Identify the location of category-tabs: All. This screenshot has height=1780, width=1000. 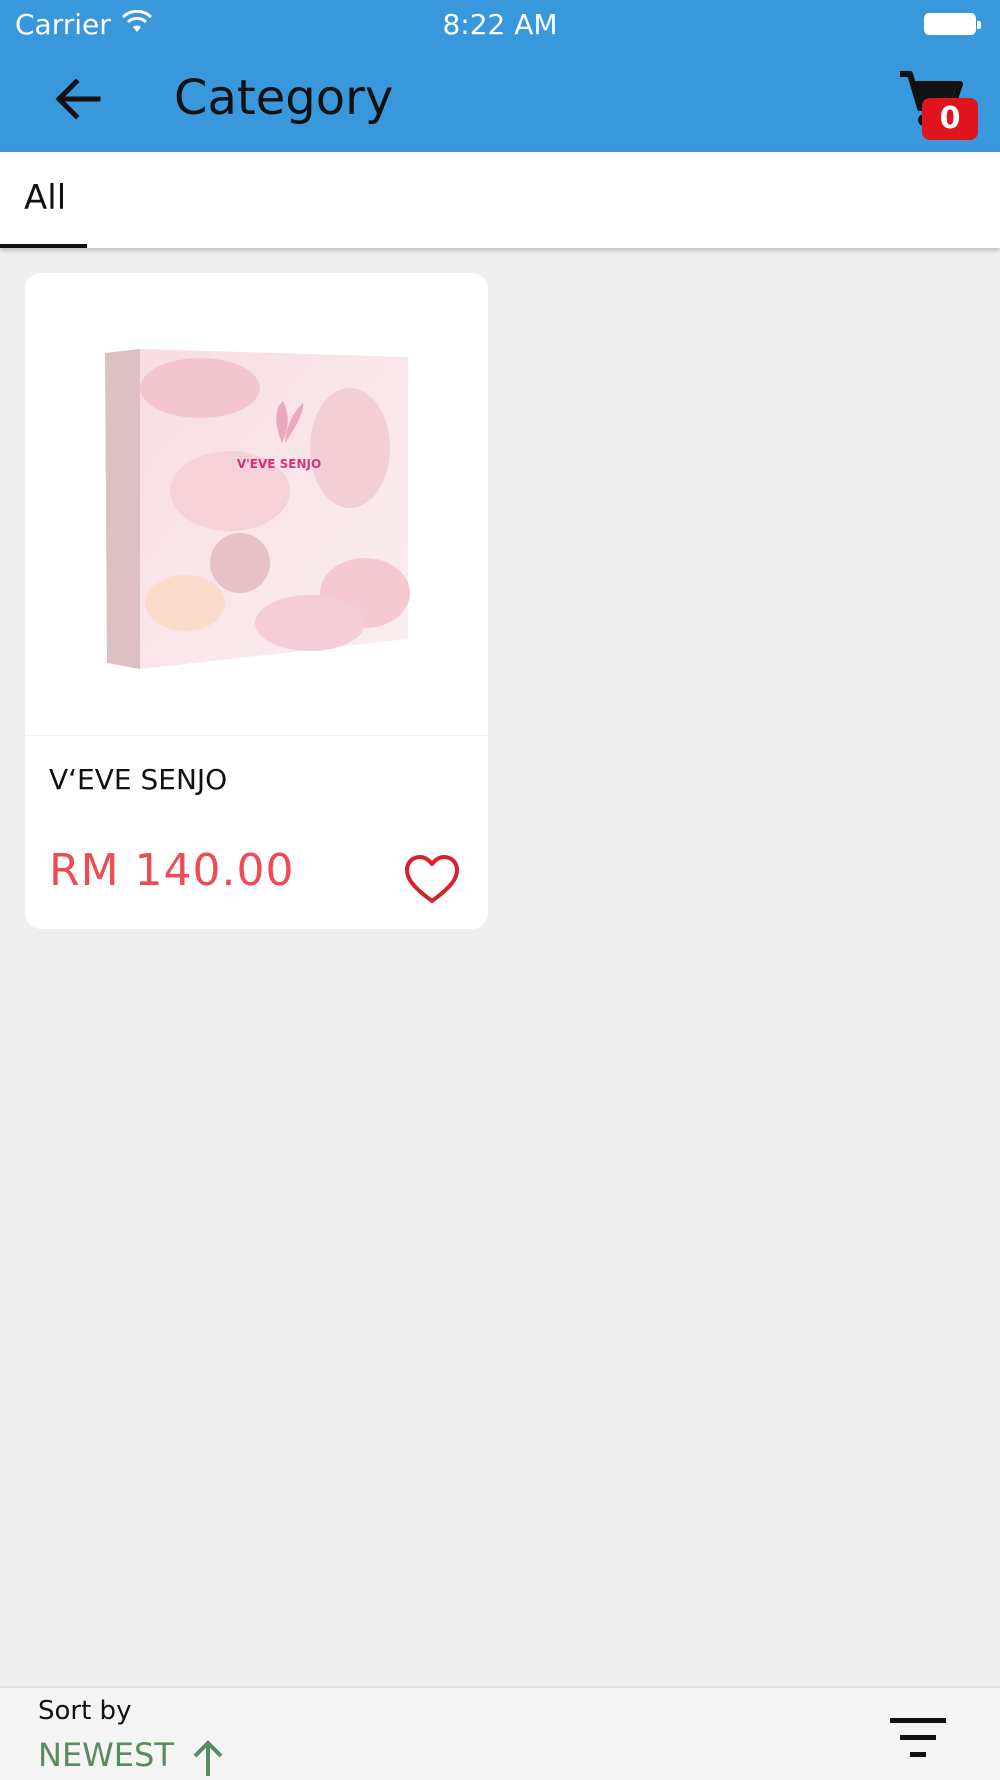
(500, 200).